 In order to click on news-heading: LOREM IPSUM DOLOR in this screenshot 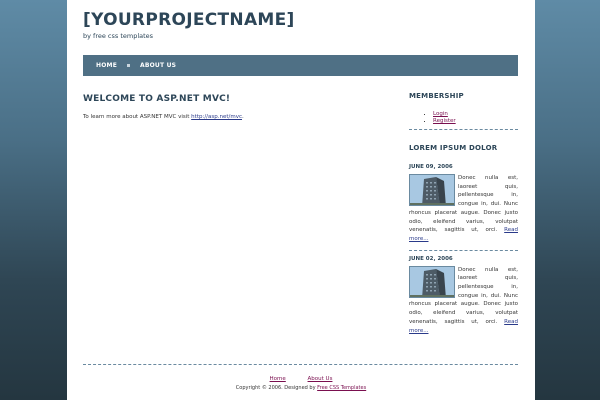, I will do `click(453, 148)`.